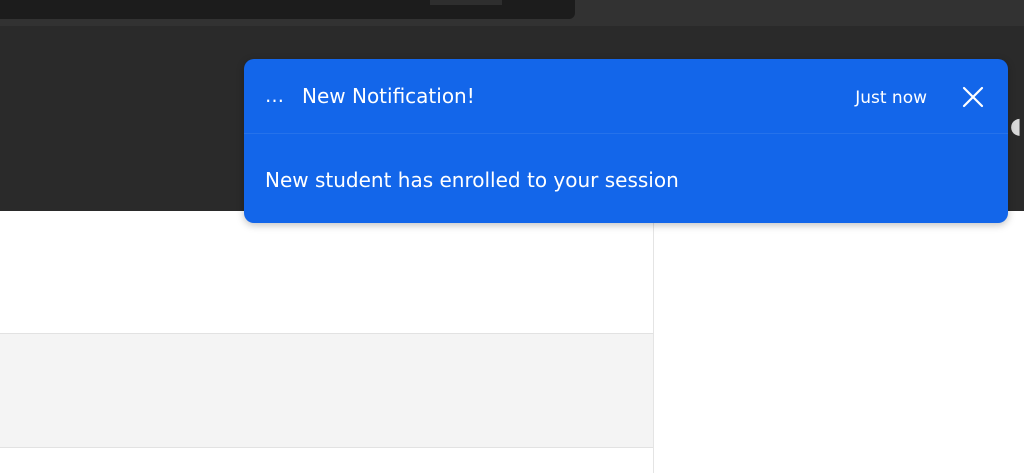 Image resolution: width=1024 pixels, height=473 pixels. What do you see at coordinates (626, 96) in the screenshot?
I see `notification-header: … New Notification! Just now` at bounding box center [626, 96].